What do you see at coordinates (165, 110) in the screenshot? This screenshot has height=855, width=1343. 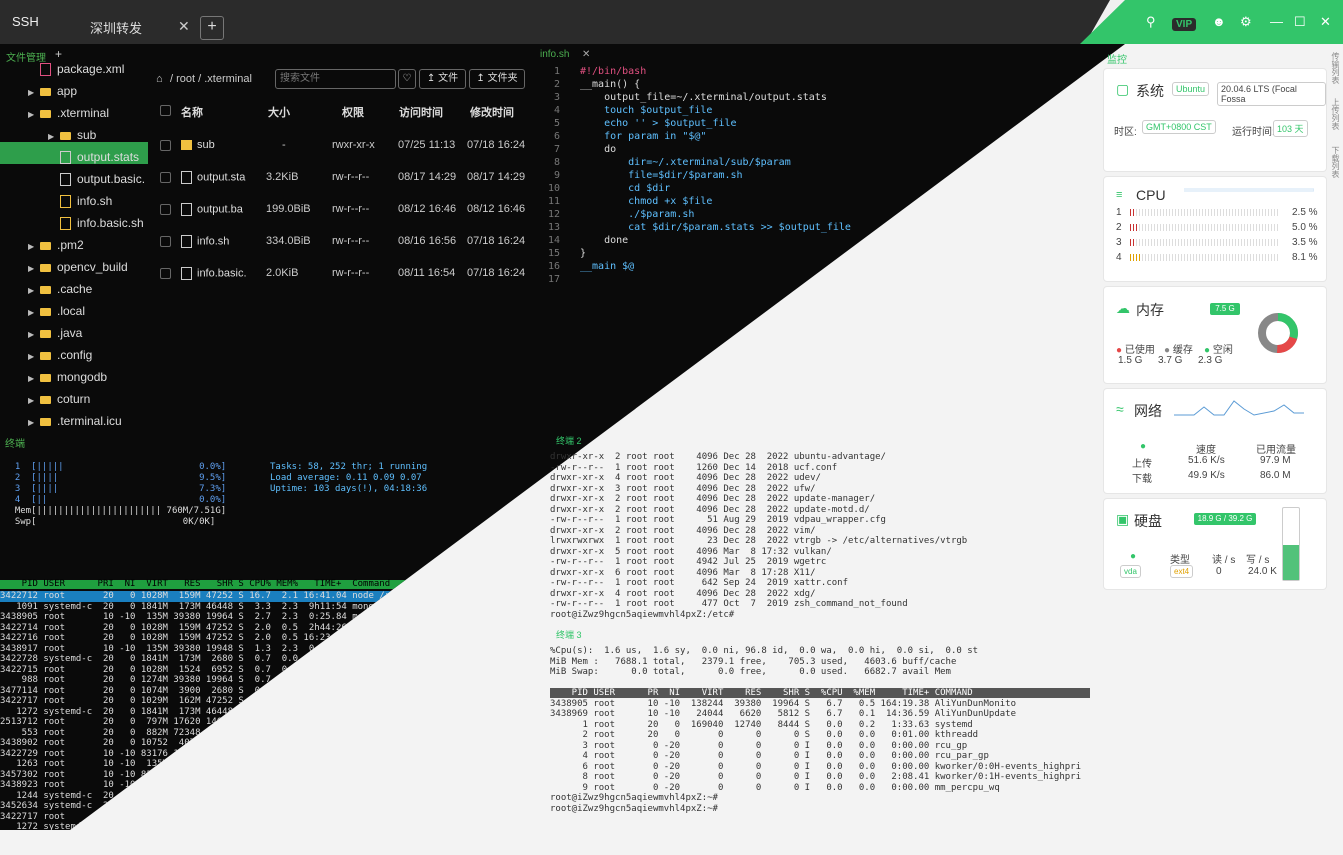 I see `select-all-checkbox` at bounding box center [165, 110].